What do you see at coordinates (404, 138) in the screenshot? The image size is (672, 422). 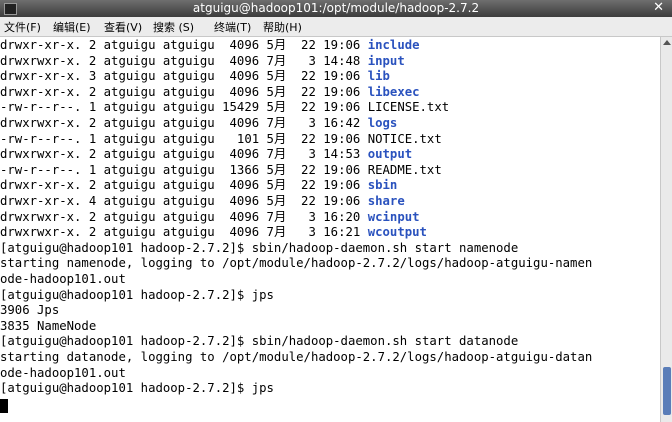 I see `file-name: NOTICE.txt` at bounding box center [404, 138].